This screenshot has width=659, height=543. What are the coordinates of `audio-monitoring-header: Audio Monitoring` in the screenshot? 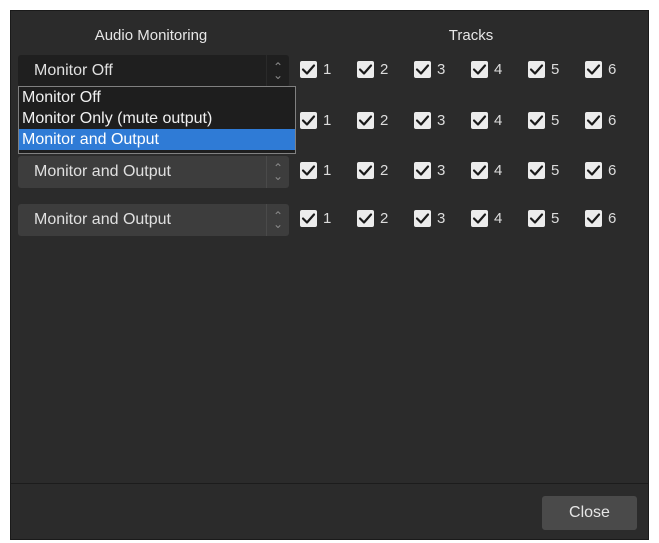 It's located at (151, 35).